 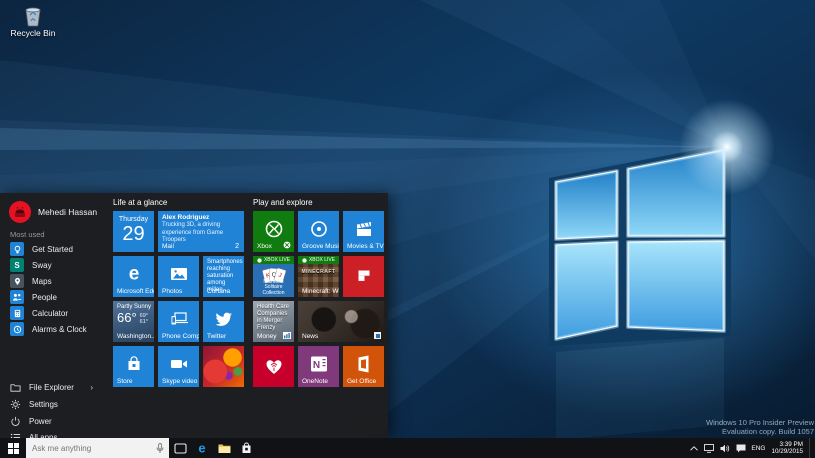 I want to click on tile-news: News, so click(x=341, y=321).